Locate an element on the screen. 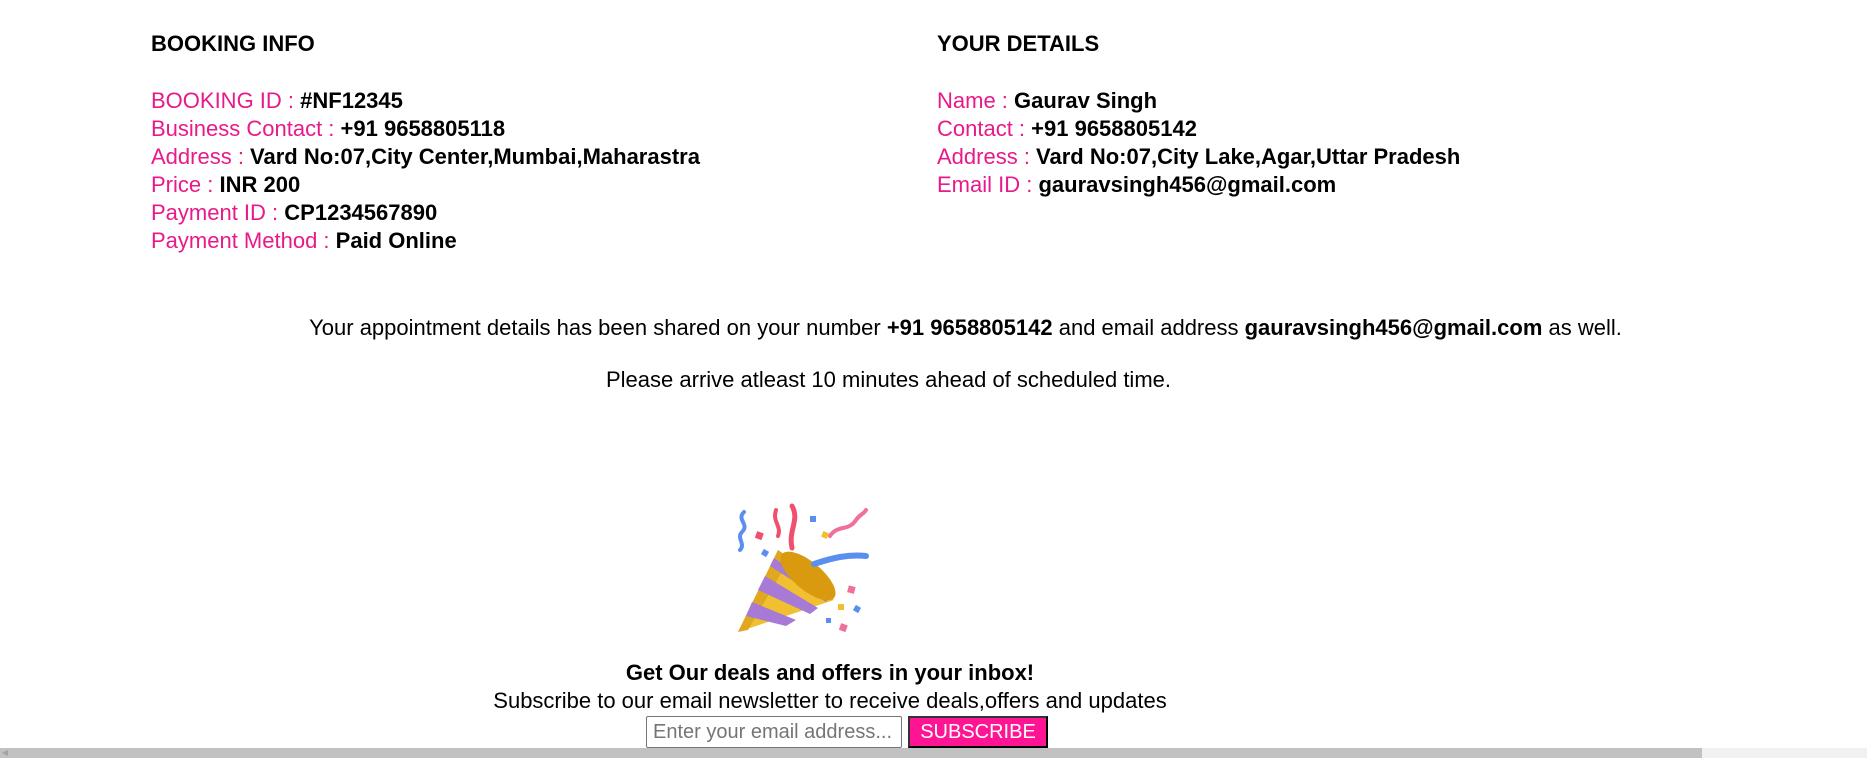 The width and height of the screenshot is (1867, 758). price-label: Price : is located at coordinates (185, 184).